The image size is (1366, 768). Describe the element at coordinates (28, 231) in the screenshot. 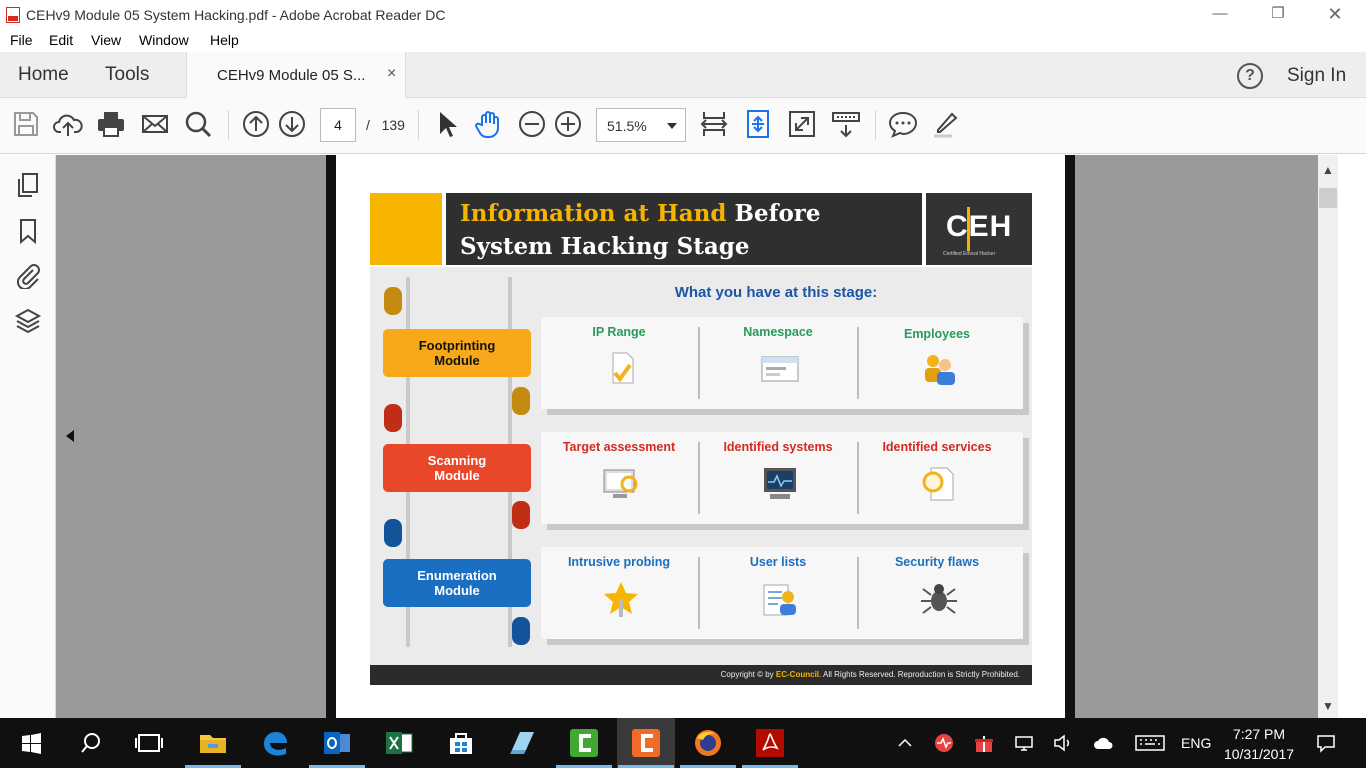

I see `bookmarks-icon` at that location.